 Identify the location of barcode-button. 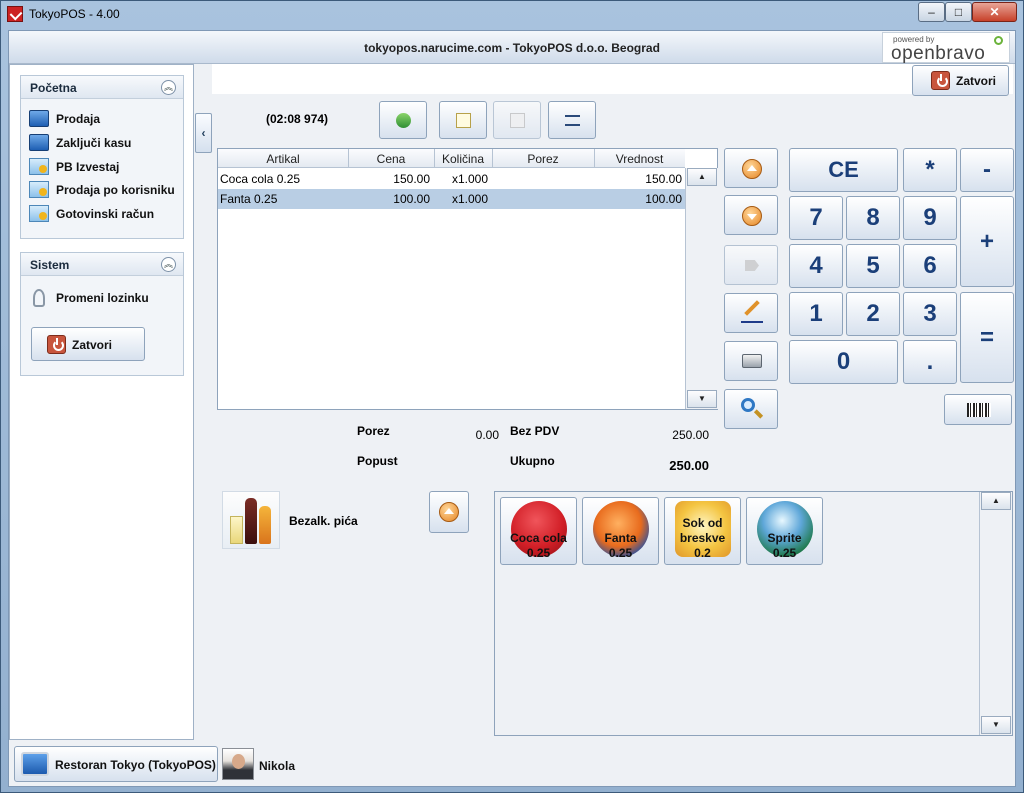
(978, 409).